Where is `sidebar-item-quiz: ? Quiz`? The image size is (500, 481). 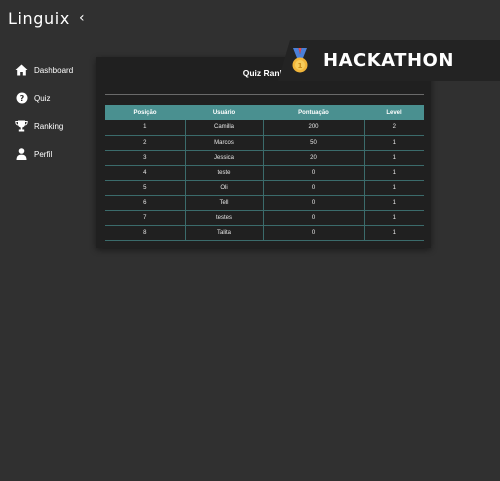 sidebar-item-quiz: ? Quiz is located at coordinates (47, 98).